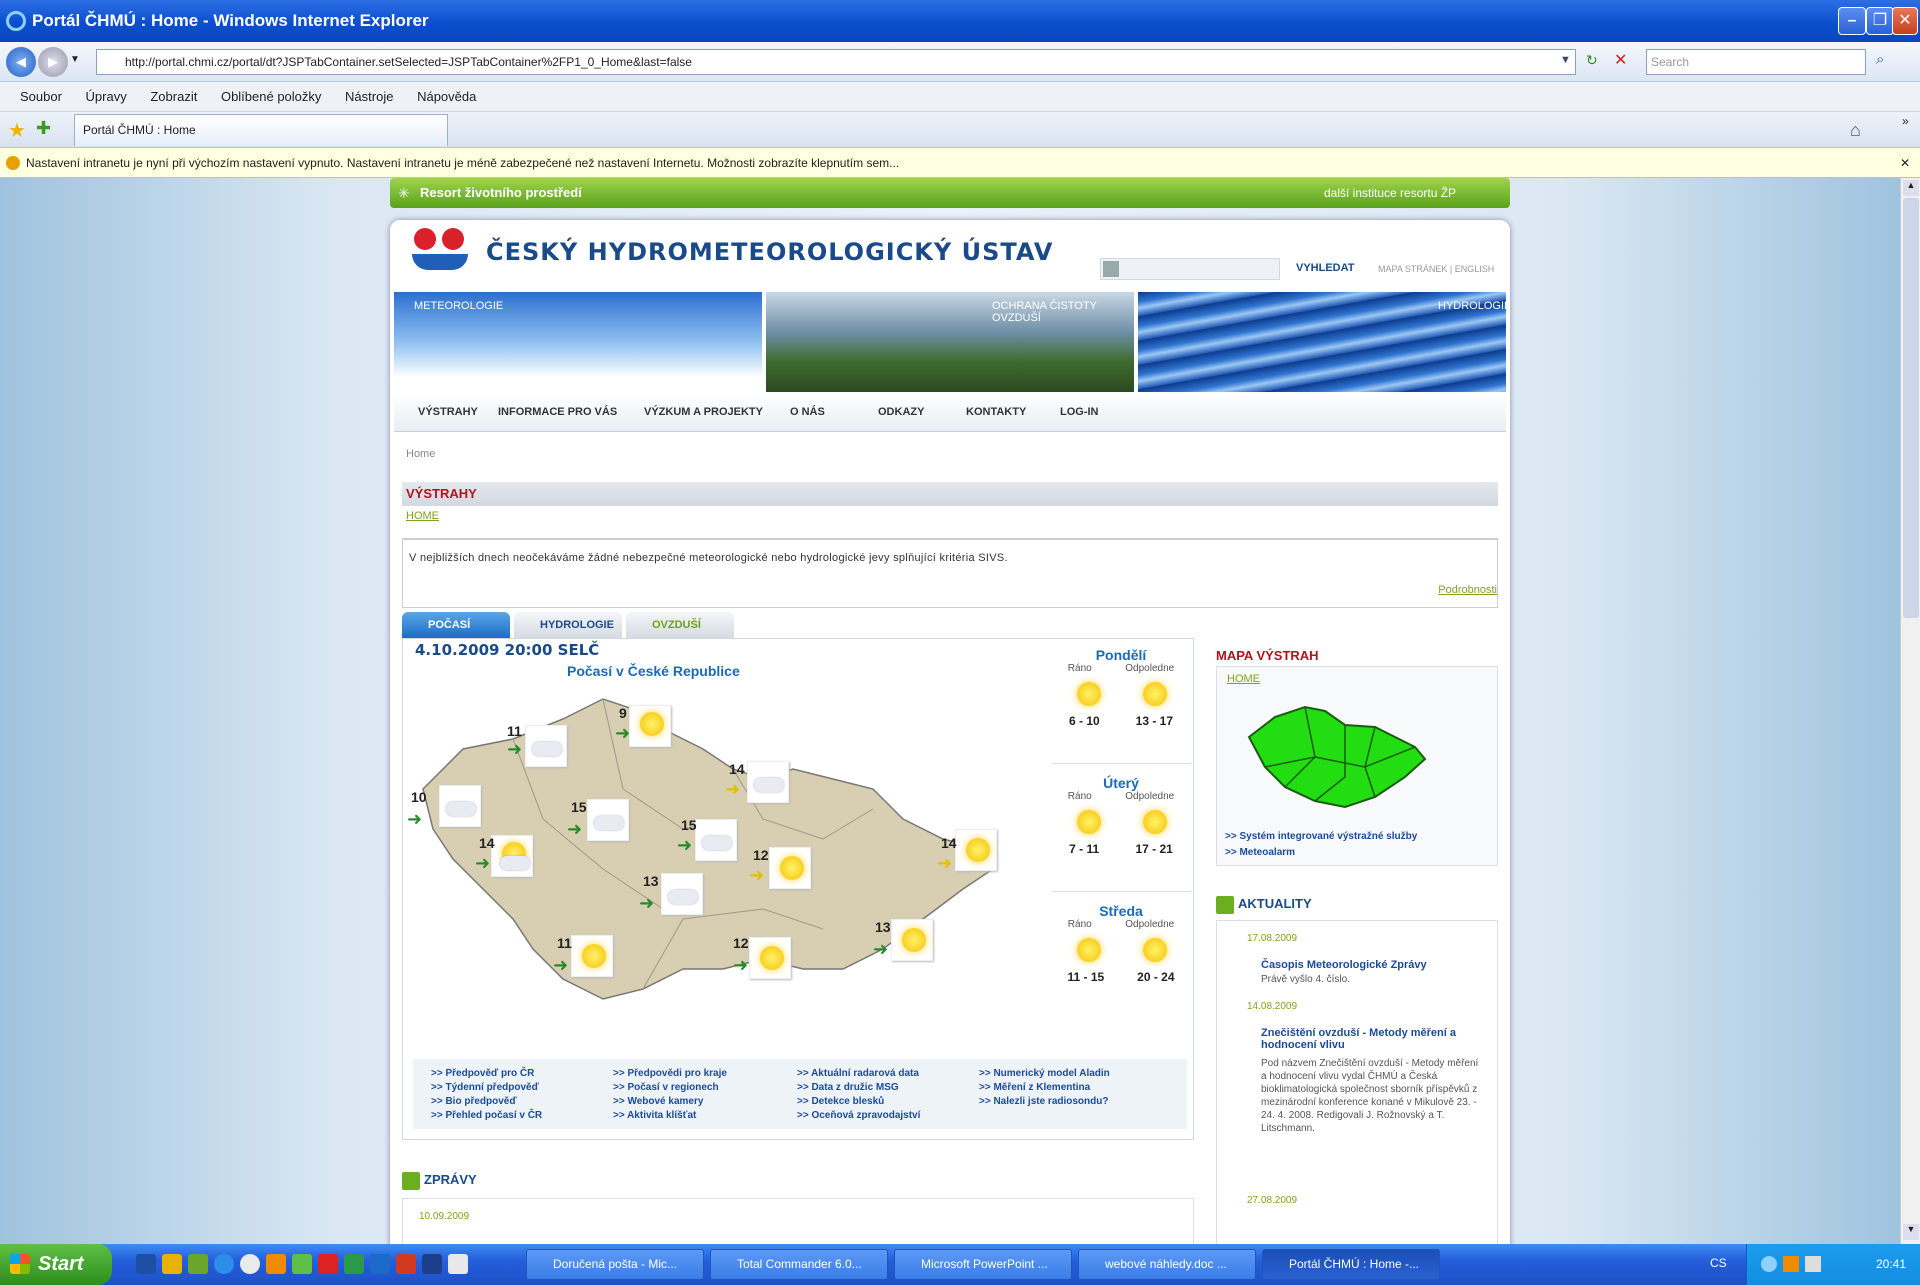  Describe the element at coordinates (1243, 679) in the screenshot. I see `warning-map-home-link: HOME` at that location.